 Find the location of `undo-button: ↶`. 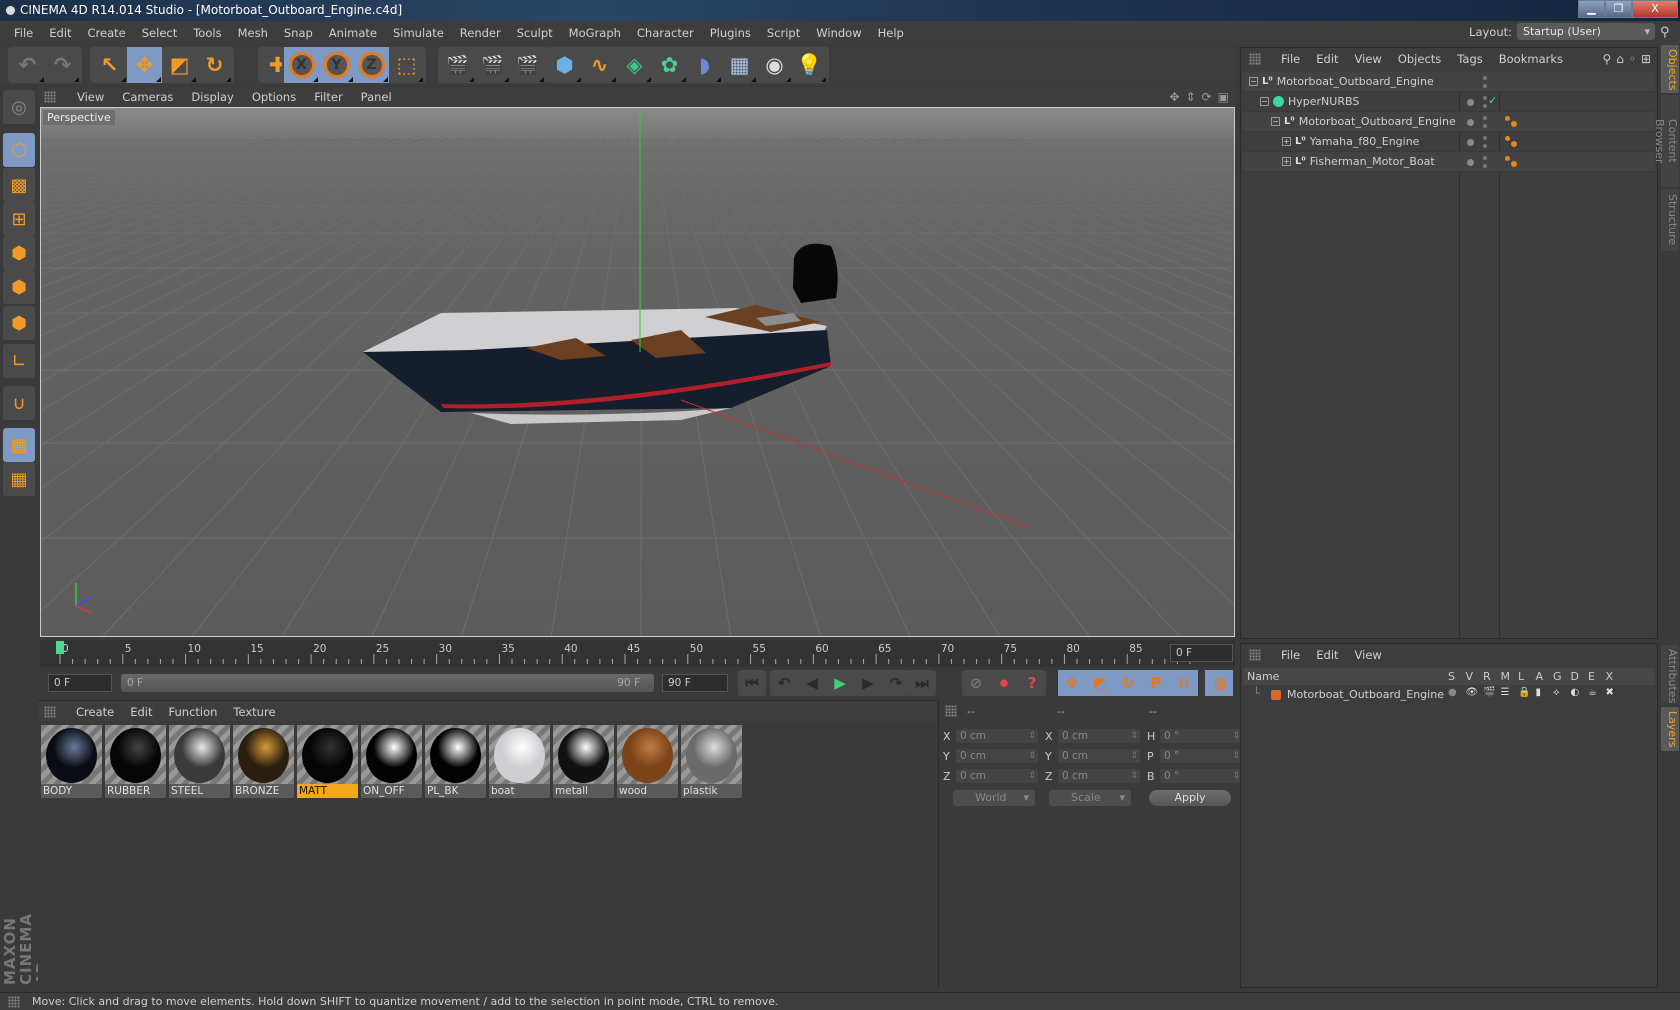

undo-button: ↶ is located at coordinates (27, 65).